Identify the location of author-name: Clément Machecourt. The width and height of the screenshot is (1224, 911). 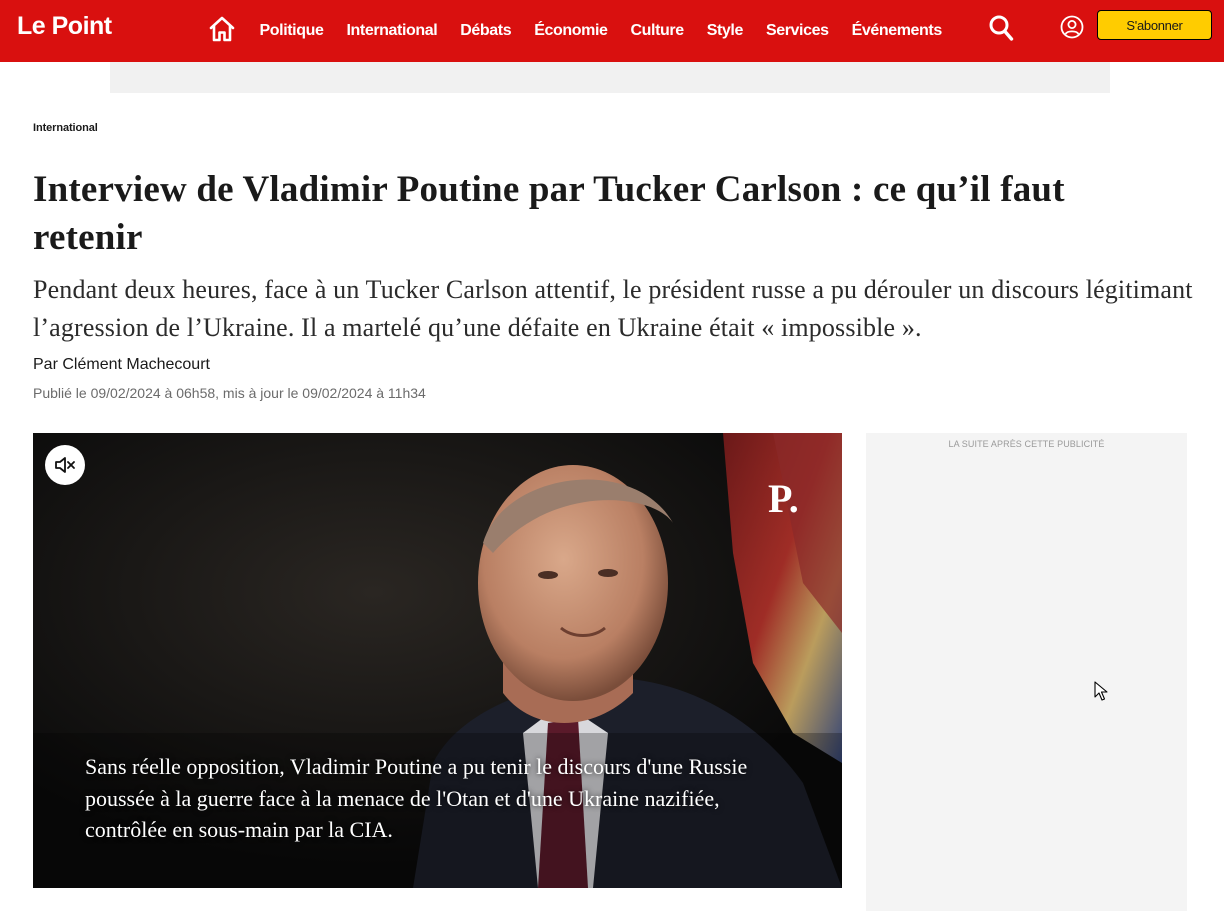
(136, 364).